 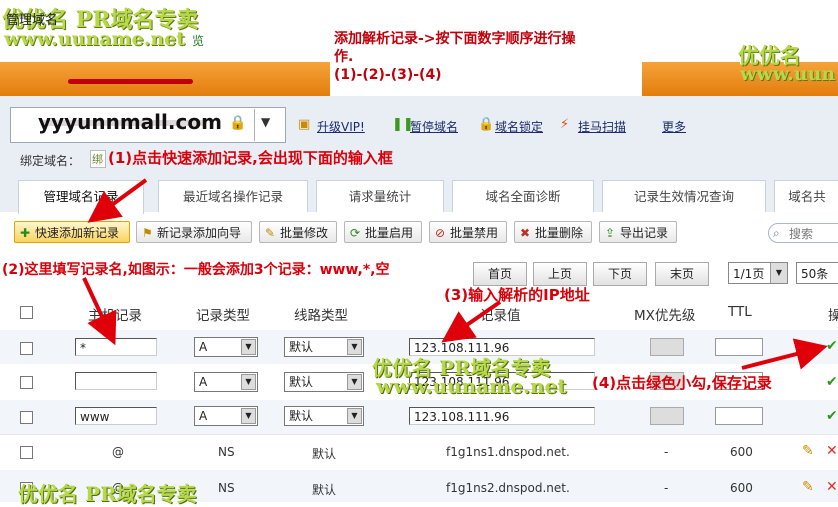 What do you see at coordinates (99, 311) in the screenshot?
I see `arrow-to-host-input` at bounding box center [99, 311].